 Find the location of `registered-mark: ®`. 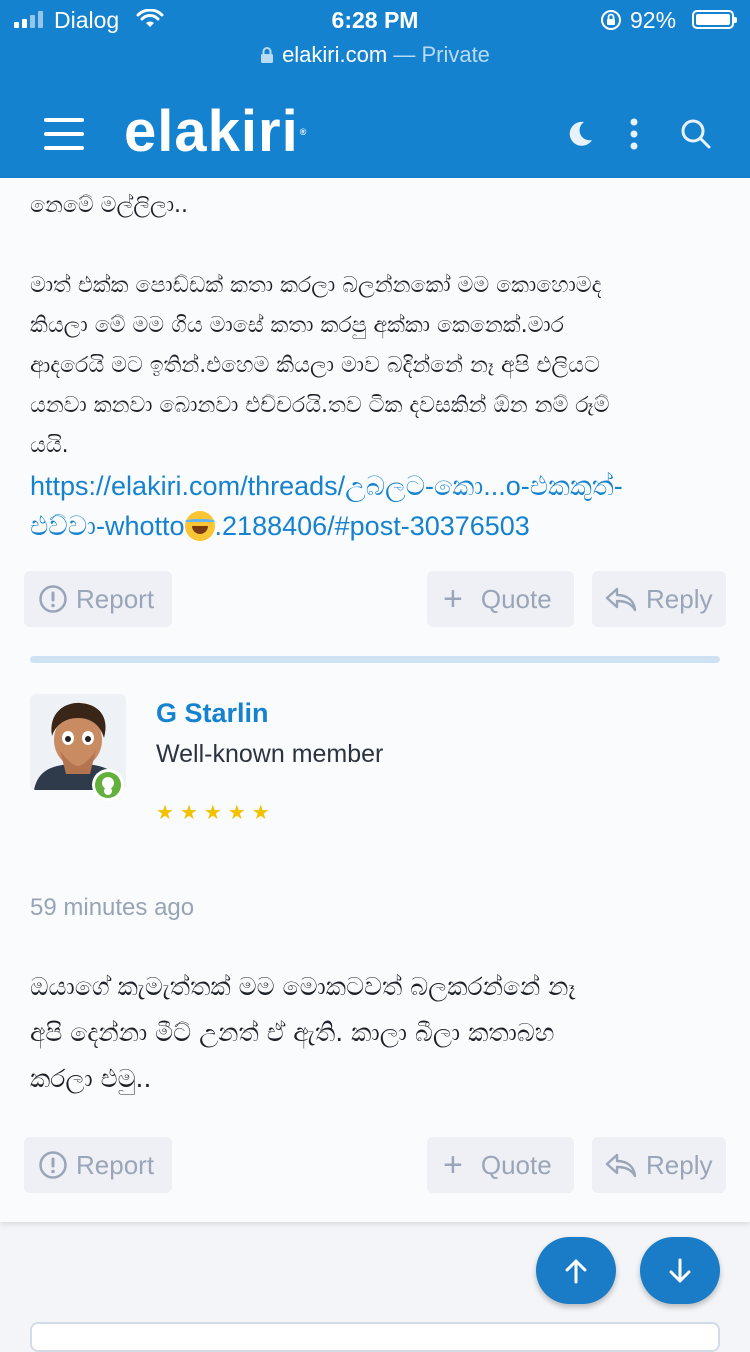

registered-mark: ® is located at coordinates (303, 132).